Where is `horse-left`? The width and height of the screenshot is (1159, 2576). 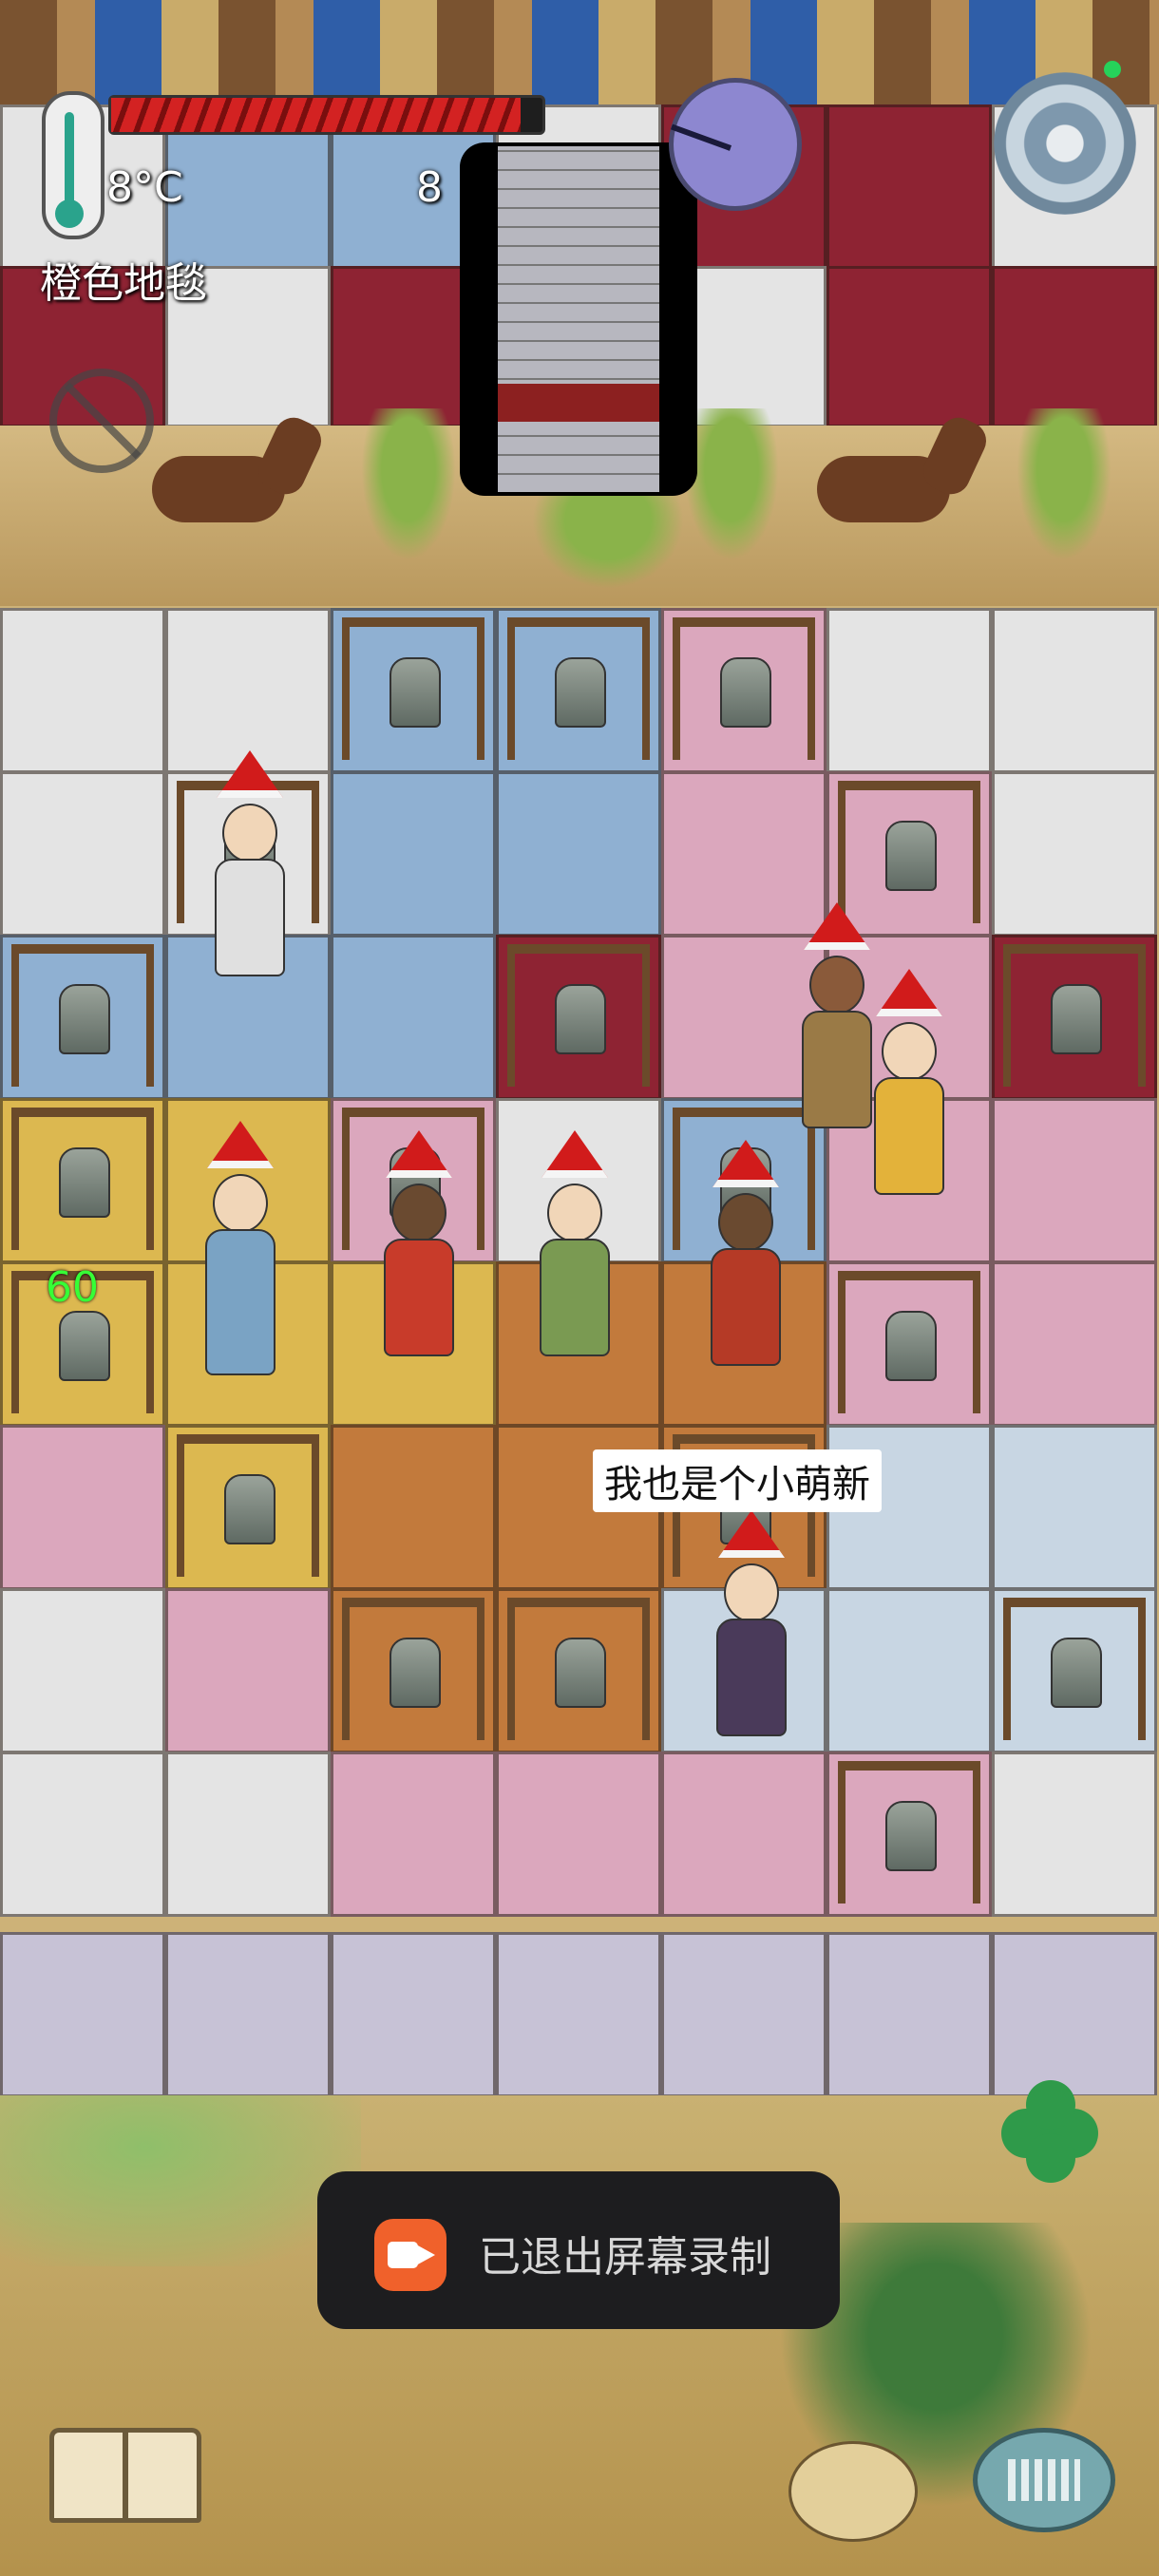 horse-left is located at coordinates (232, 485).